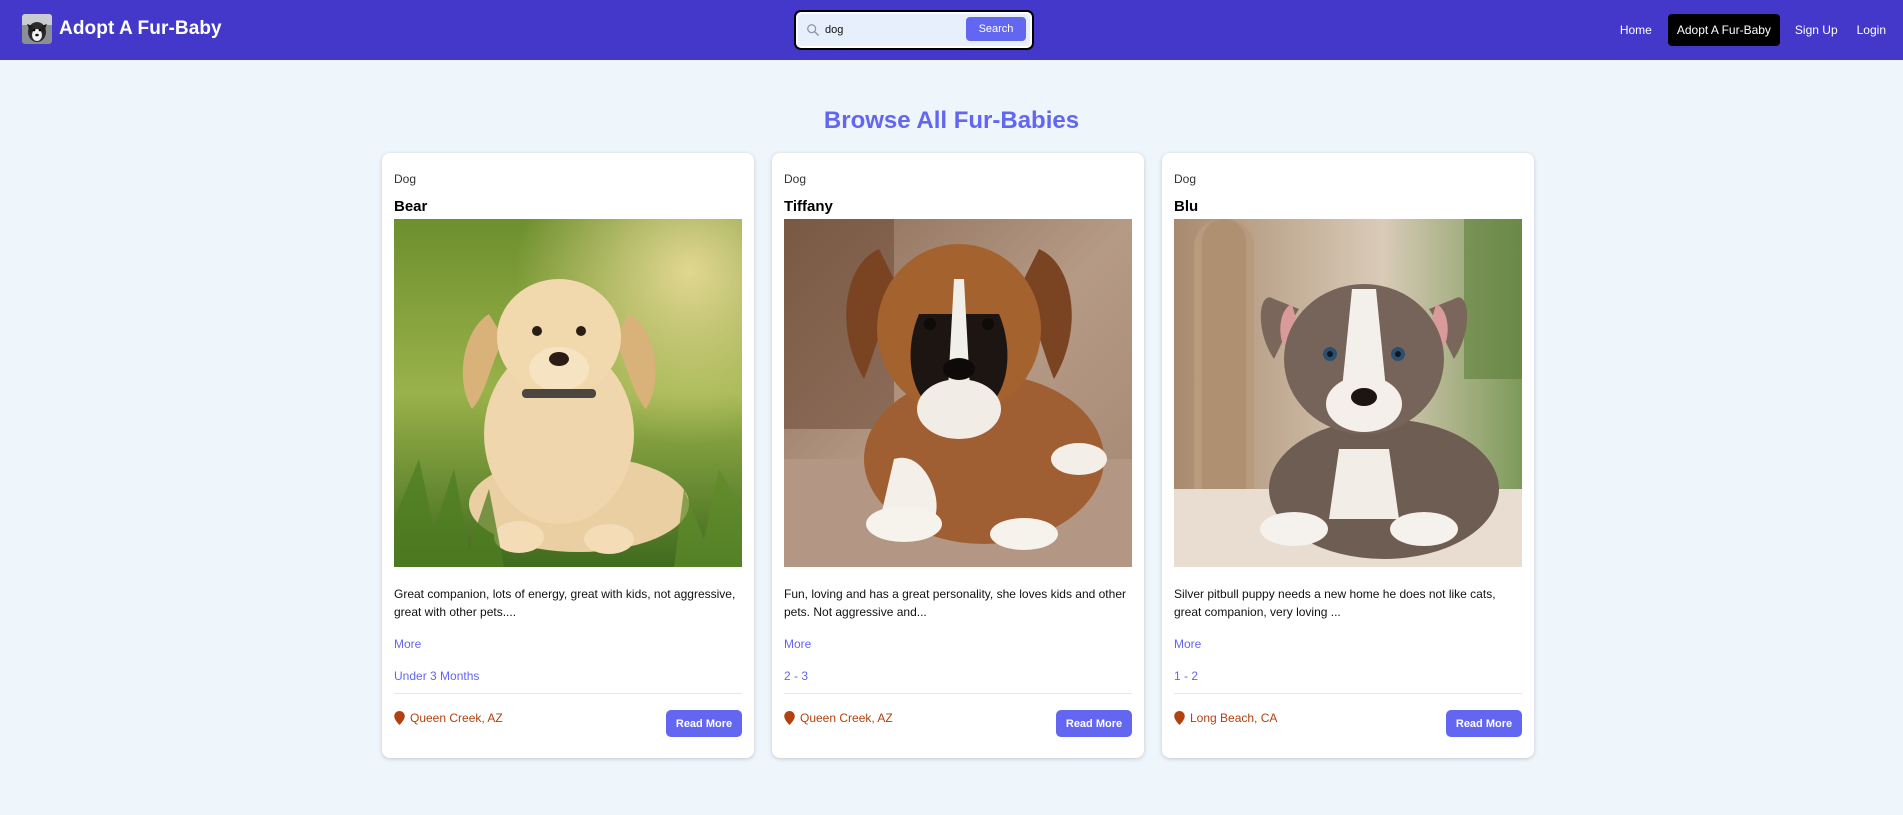 The width and height of the screenshot is (1903, 815). I want to click on search-field: Search, so click(914, 30).